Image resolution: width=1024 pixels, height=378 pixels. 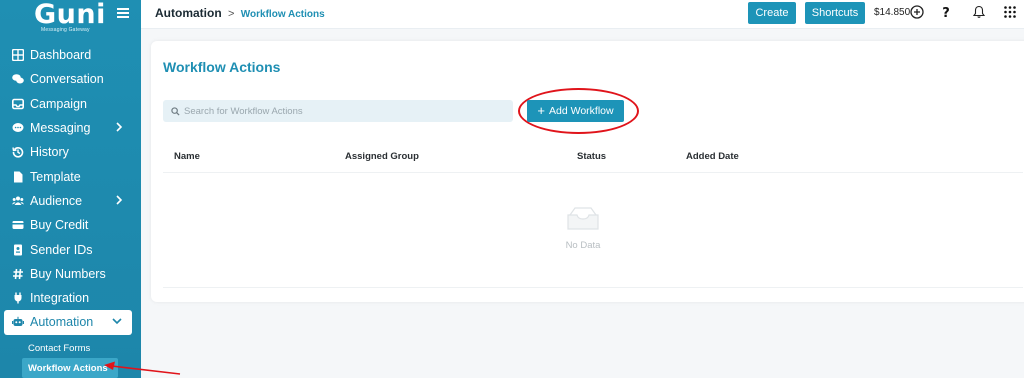 I want to click on sidebar-item-label: Sender IDs, so click(x=61, y=249).